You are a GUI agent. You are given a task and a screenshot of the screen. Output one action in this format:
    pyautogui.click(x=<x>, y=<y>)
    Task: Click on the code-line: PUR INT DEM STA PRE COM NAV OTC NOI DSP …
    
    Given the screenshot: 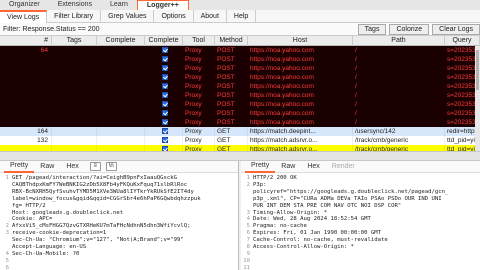 What is the action you would take?
    pyautogui.click(x=327, y=205)
    